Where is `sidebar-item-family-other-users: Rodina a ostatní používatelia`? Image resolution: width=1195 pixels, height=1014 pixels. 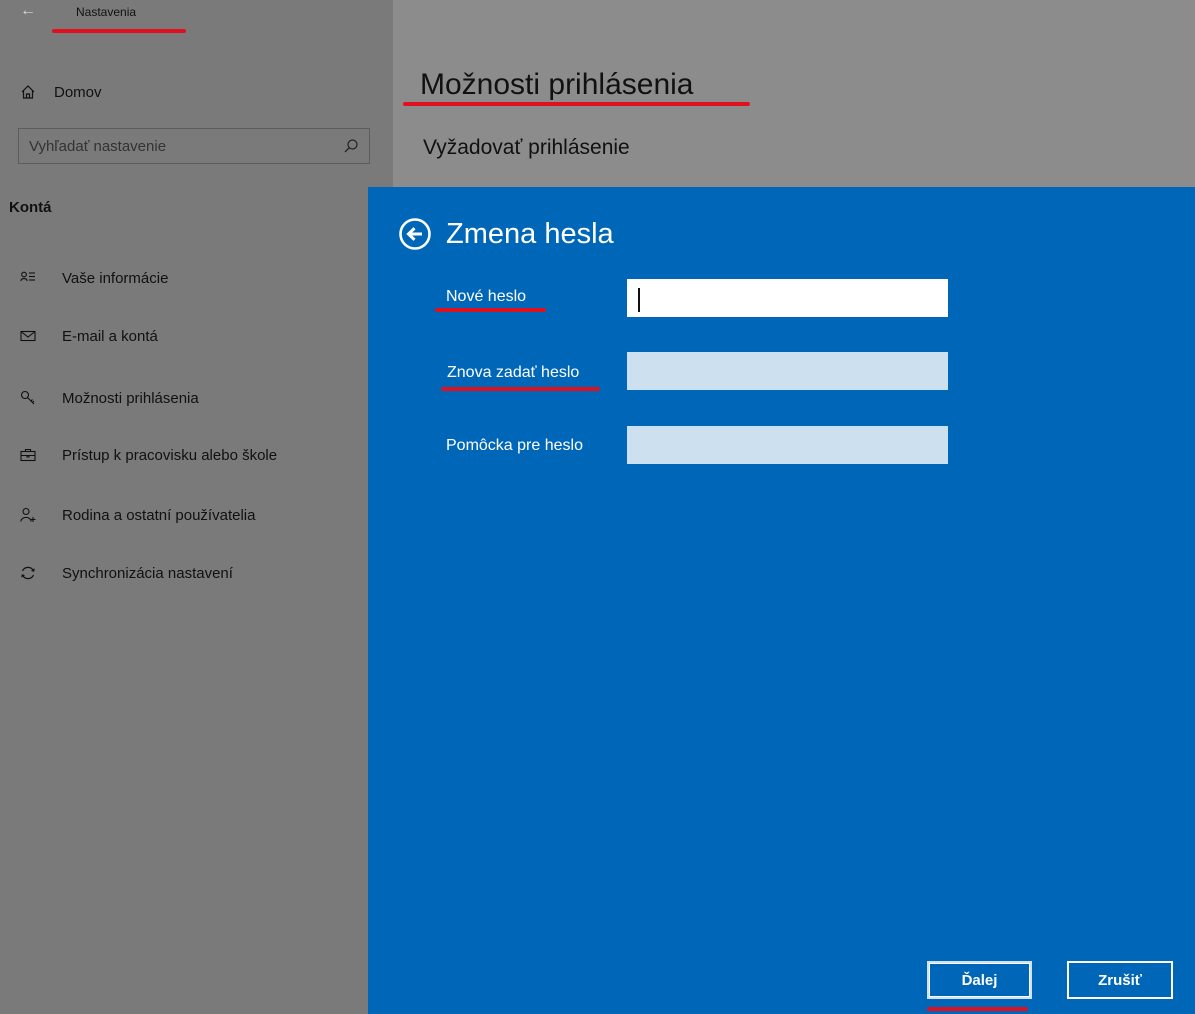
sidebar-item-family-other-users: Rodina a ostatní používatelia is located at coordinates (137, 515).